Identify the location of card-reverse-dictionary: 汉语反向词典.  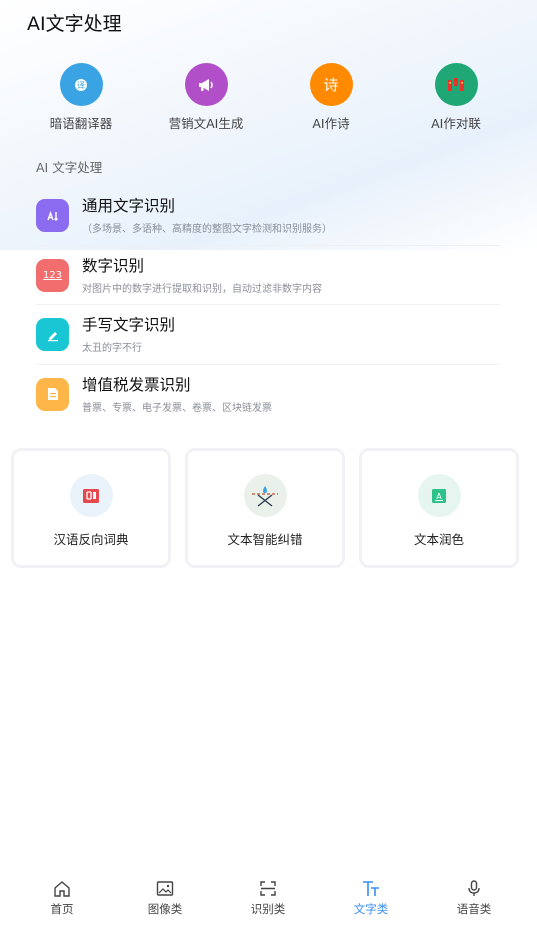
(91, 508).